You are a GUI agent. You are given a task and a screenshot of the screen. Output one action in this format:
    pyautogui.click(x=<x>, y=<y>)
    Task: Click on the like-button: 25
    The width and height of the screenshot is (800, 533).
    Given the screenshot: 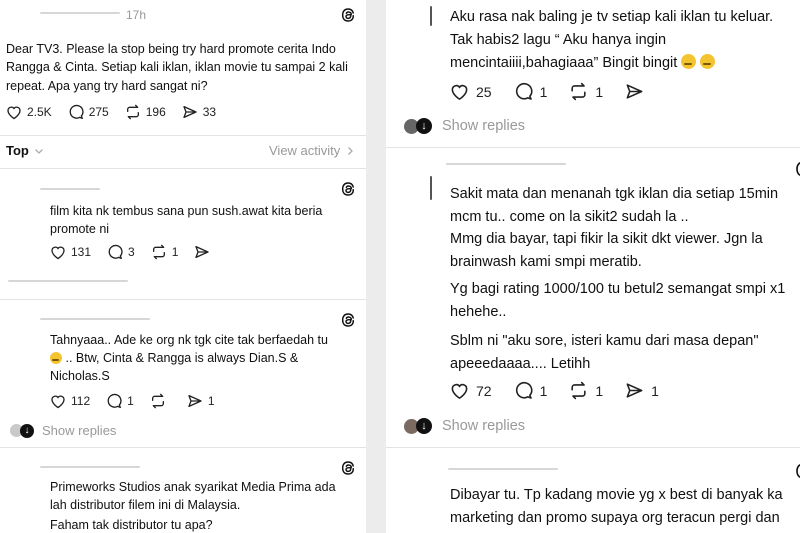 What is the action you would take?
    pyautogui.click(x=471, y=92)
    